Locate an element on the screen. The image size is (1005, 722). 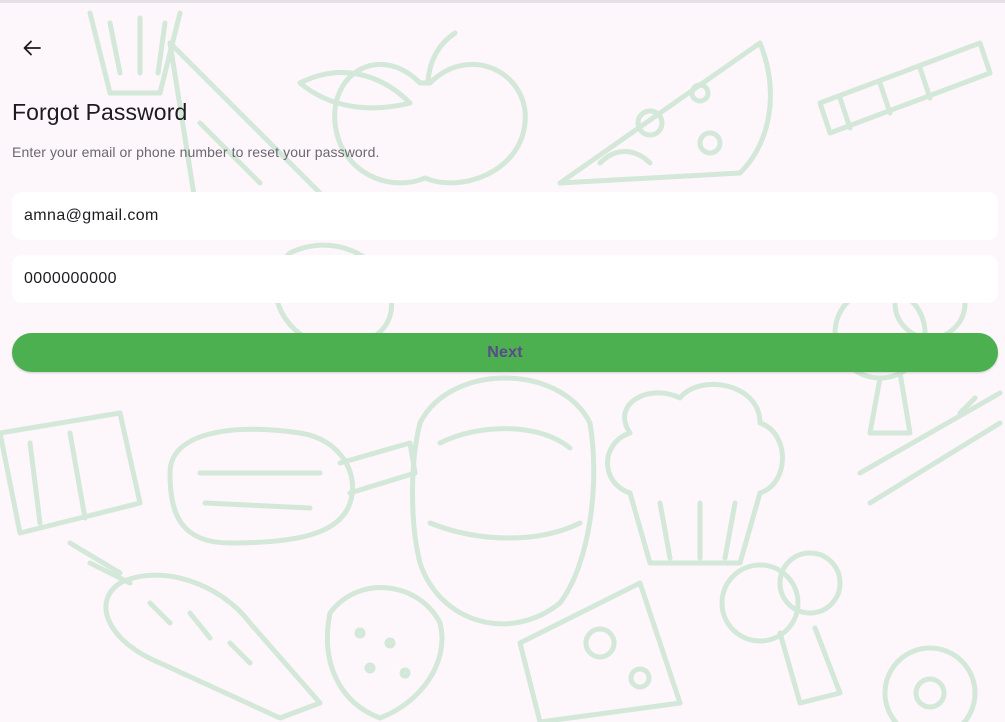
email-field is located at coordinates (505, 216).